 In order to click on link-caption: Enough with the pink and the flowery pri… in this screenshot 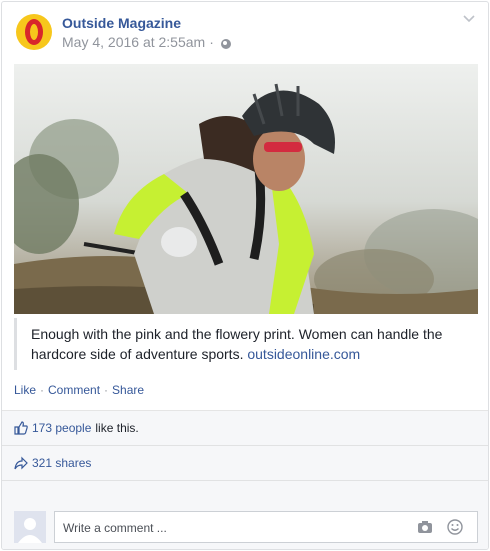, I will do `click(246, 344)`.